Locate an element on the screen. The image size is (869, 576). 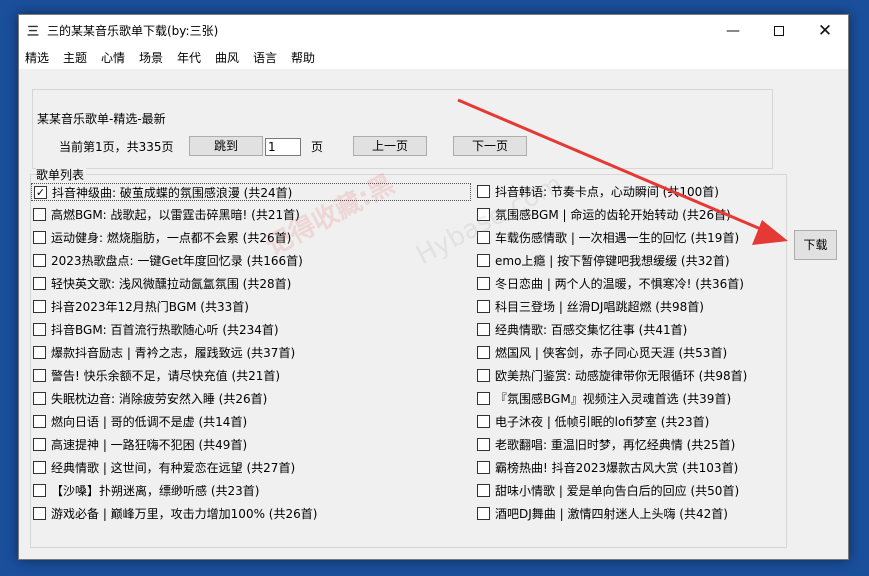
playlist-item-label: 高燃BGM: 战歌起，以雷霆击碎黑暗! (共21首) is located at coordinates (175, 215).